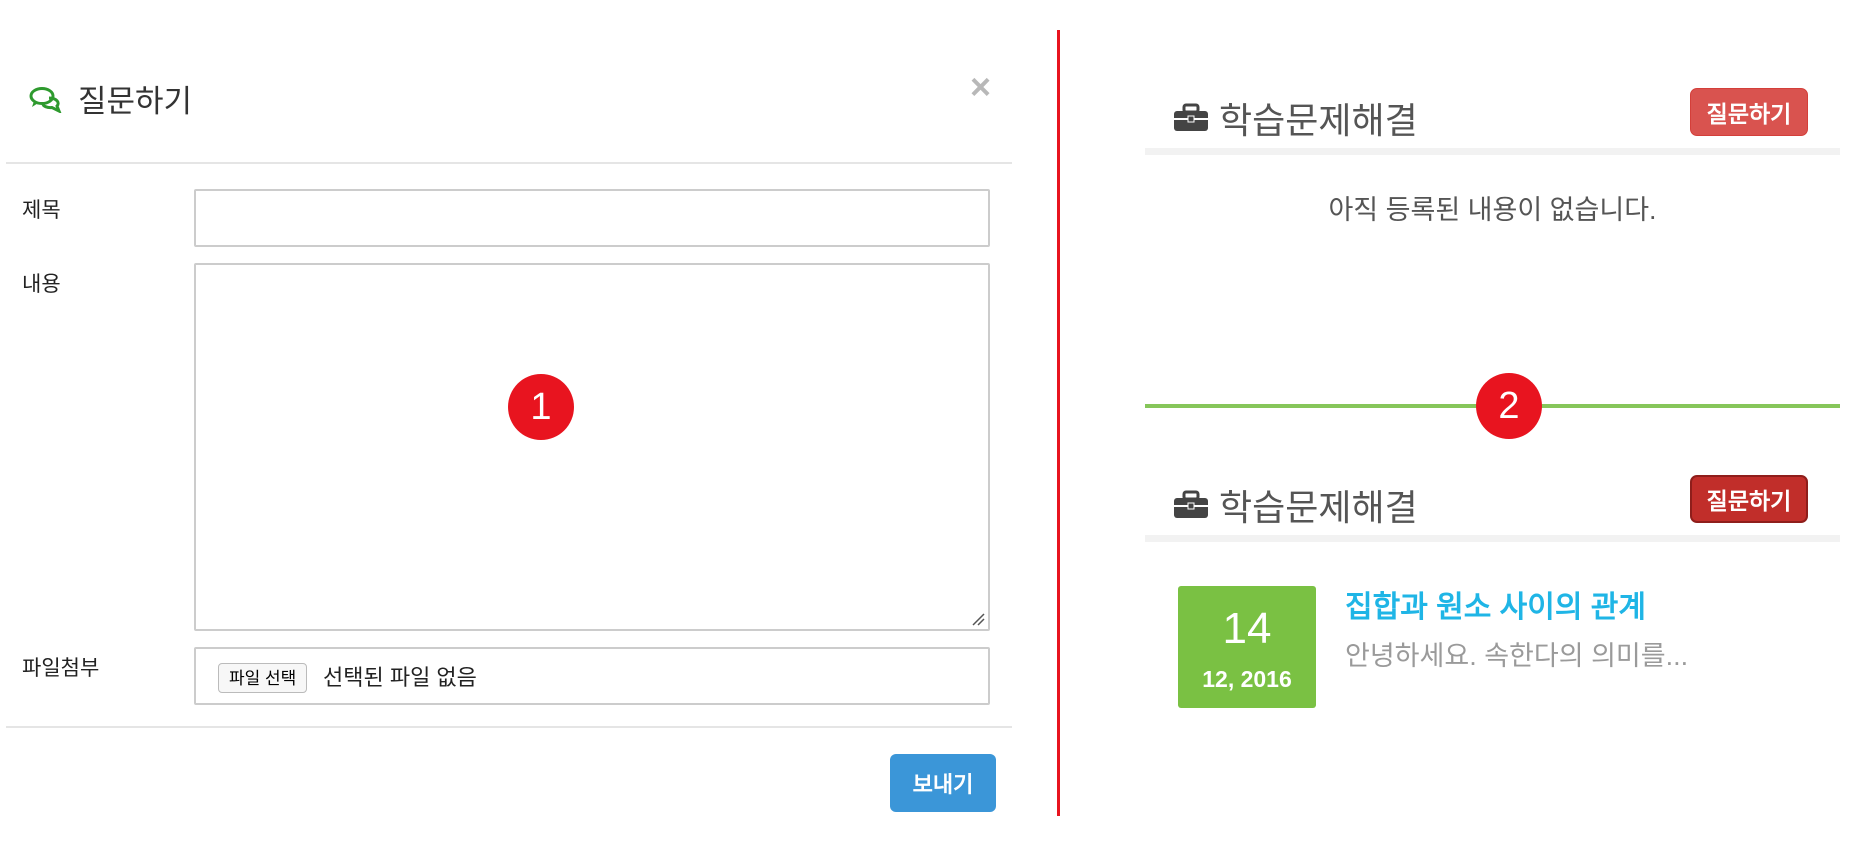 The height and width of the screenshot is (842, 1868). I want to click on file-input: 파일 선택 선택된 파일 없음, so click(592, 676).